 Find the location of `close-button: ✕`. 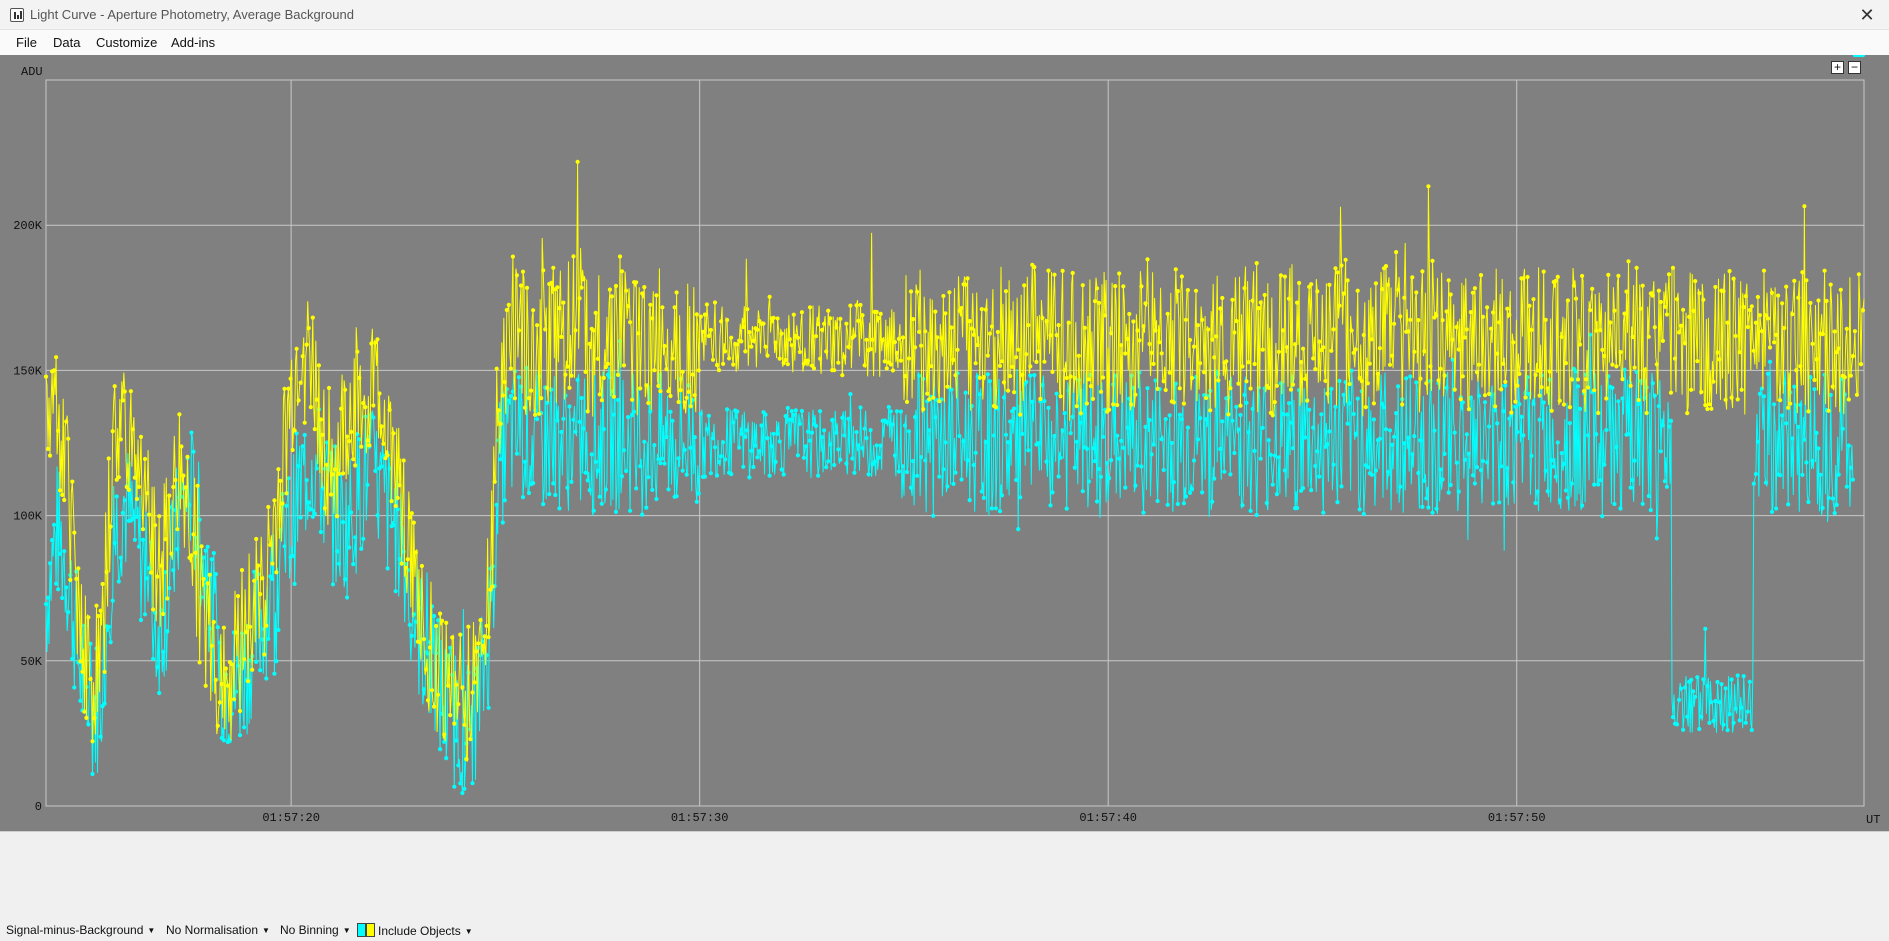

close-button: ✕ is located at coordinates (1867, 15).